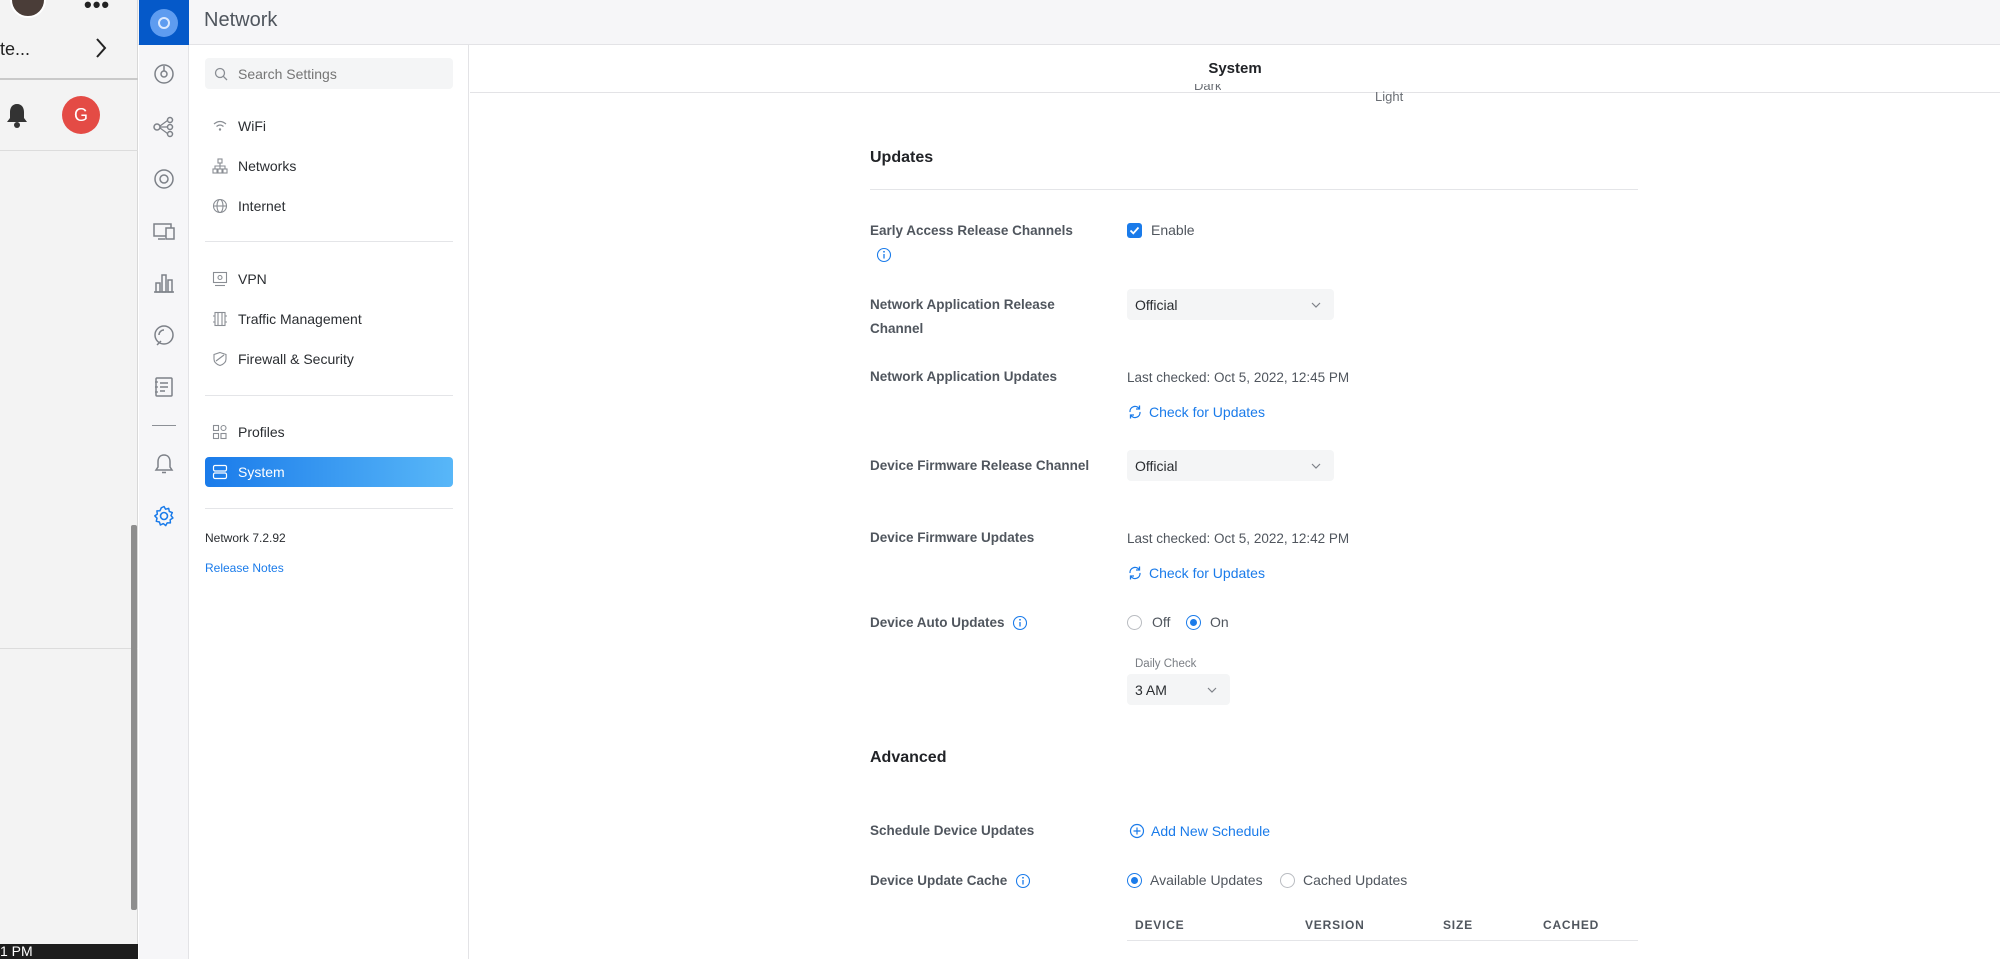 This screenshot has width=2000, height=959. Describe the element at coordinates (1389, 96) in the screenshot. I see `theme-light-label: Light` at that location.